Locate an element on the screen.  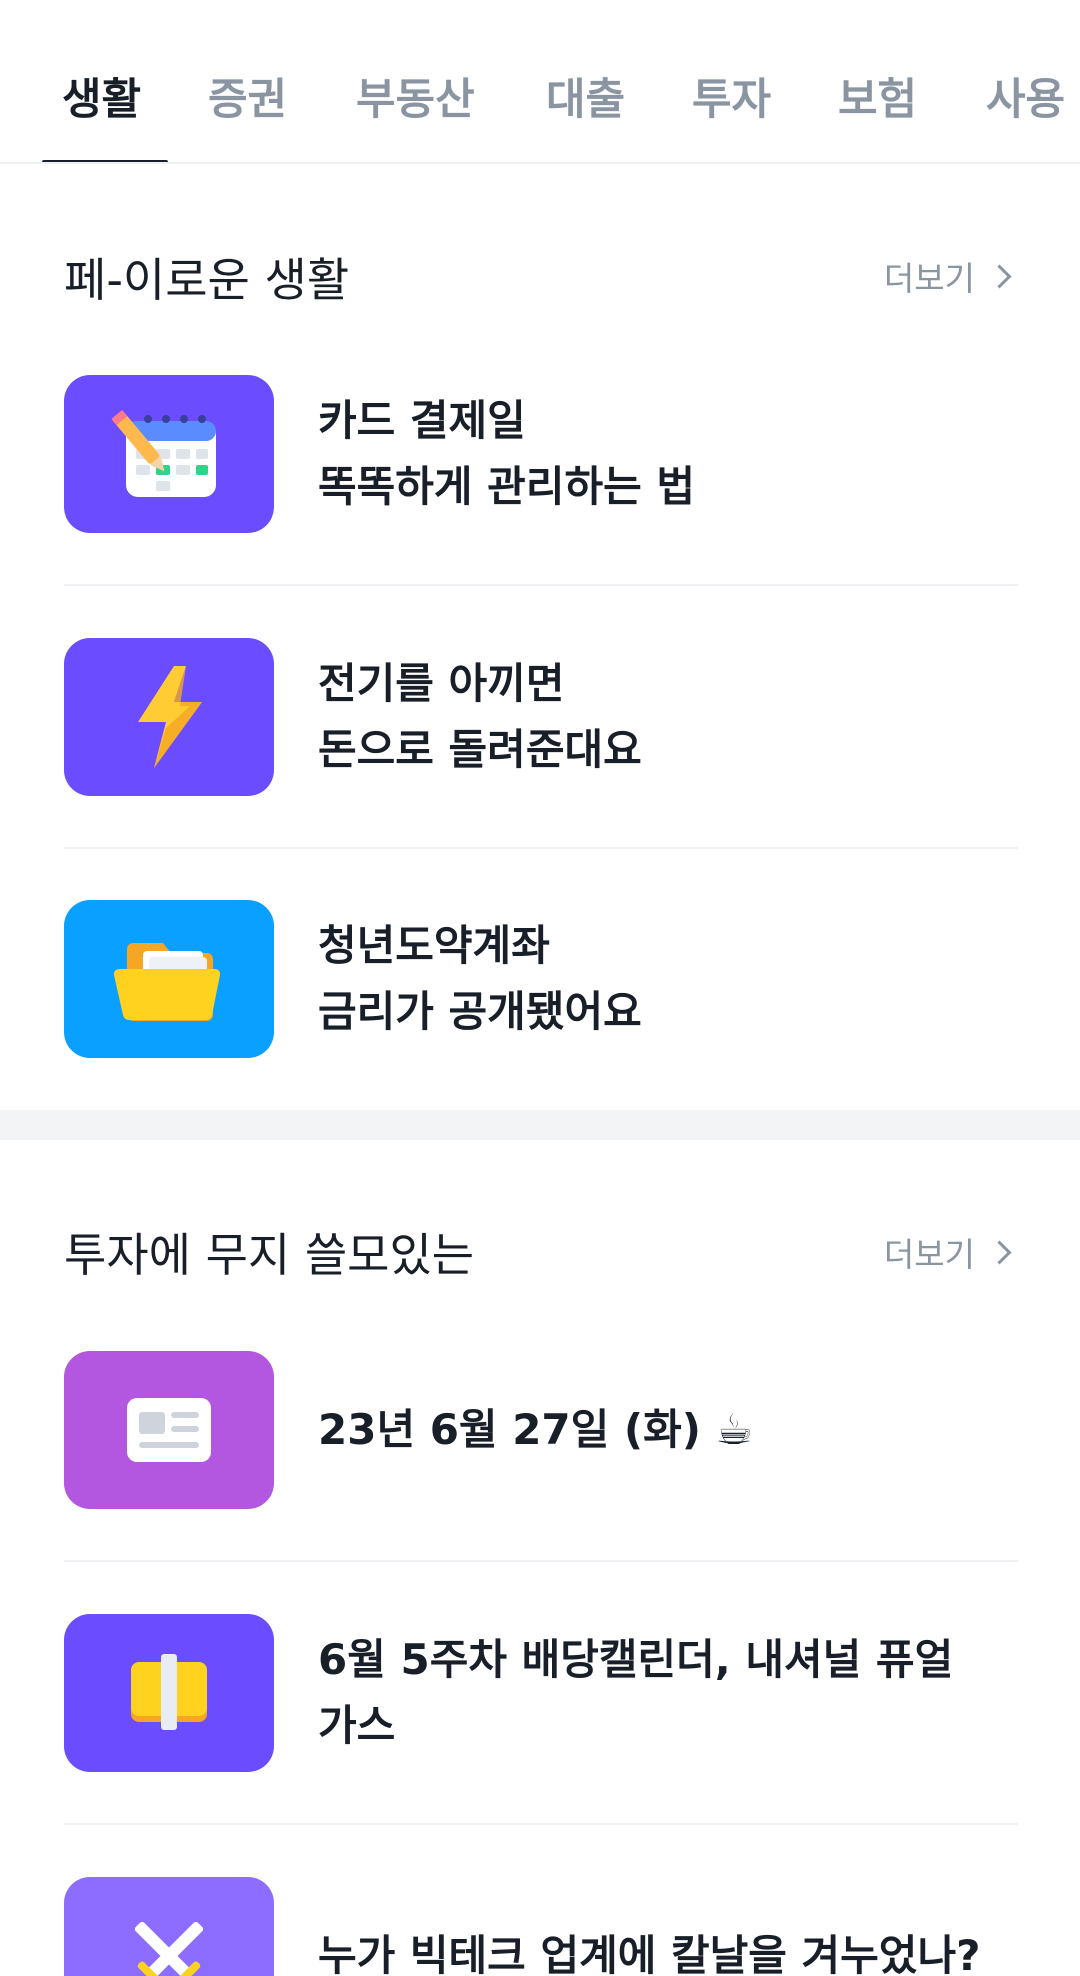
more-button-life: 더보기 is located at coordinates (947, 276).